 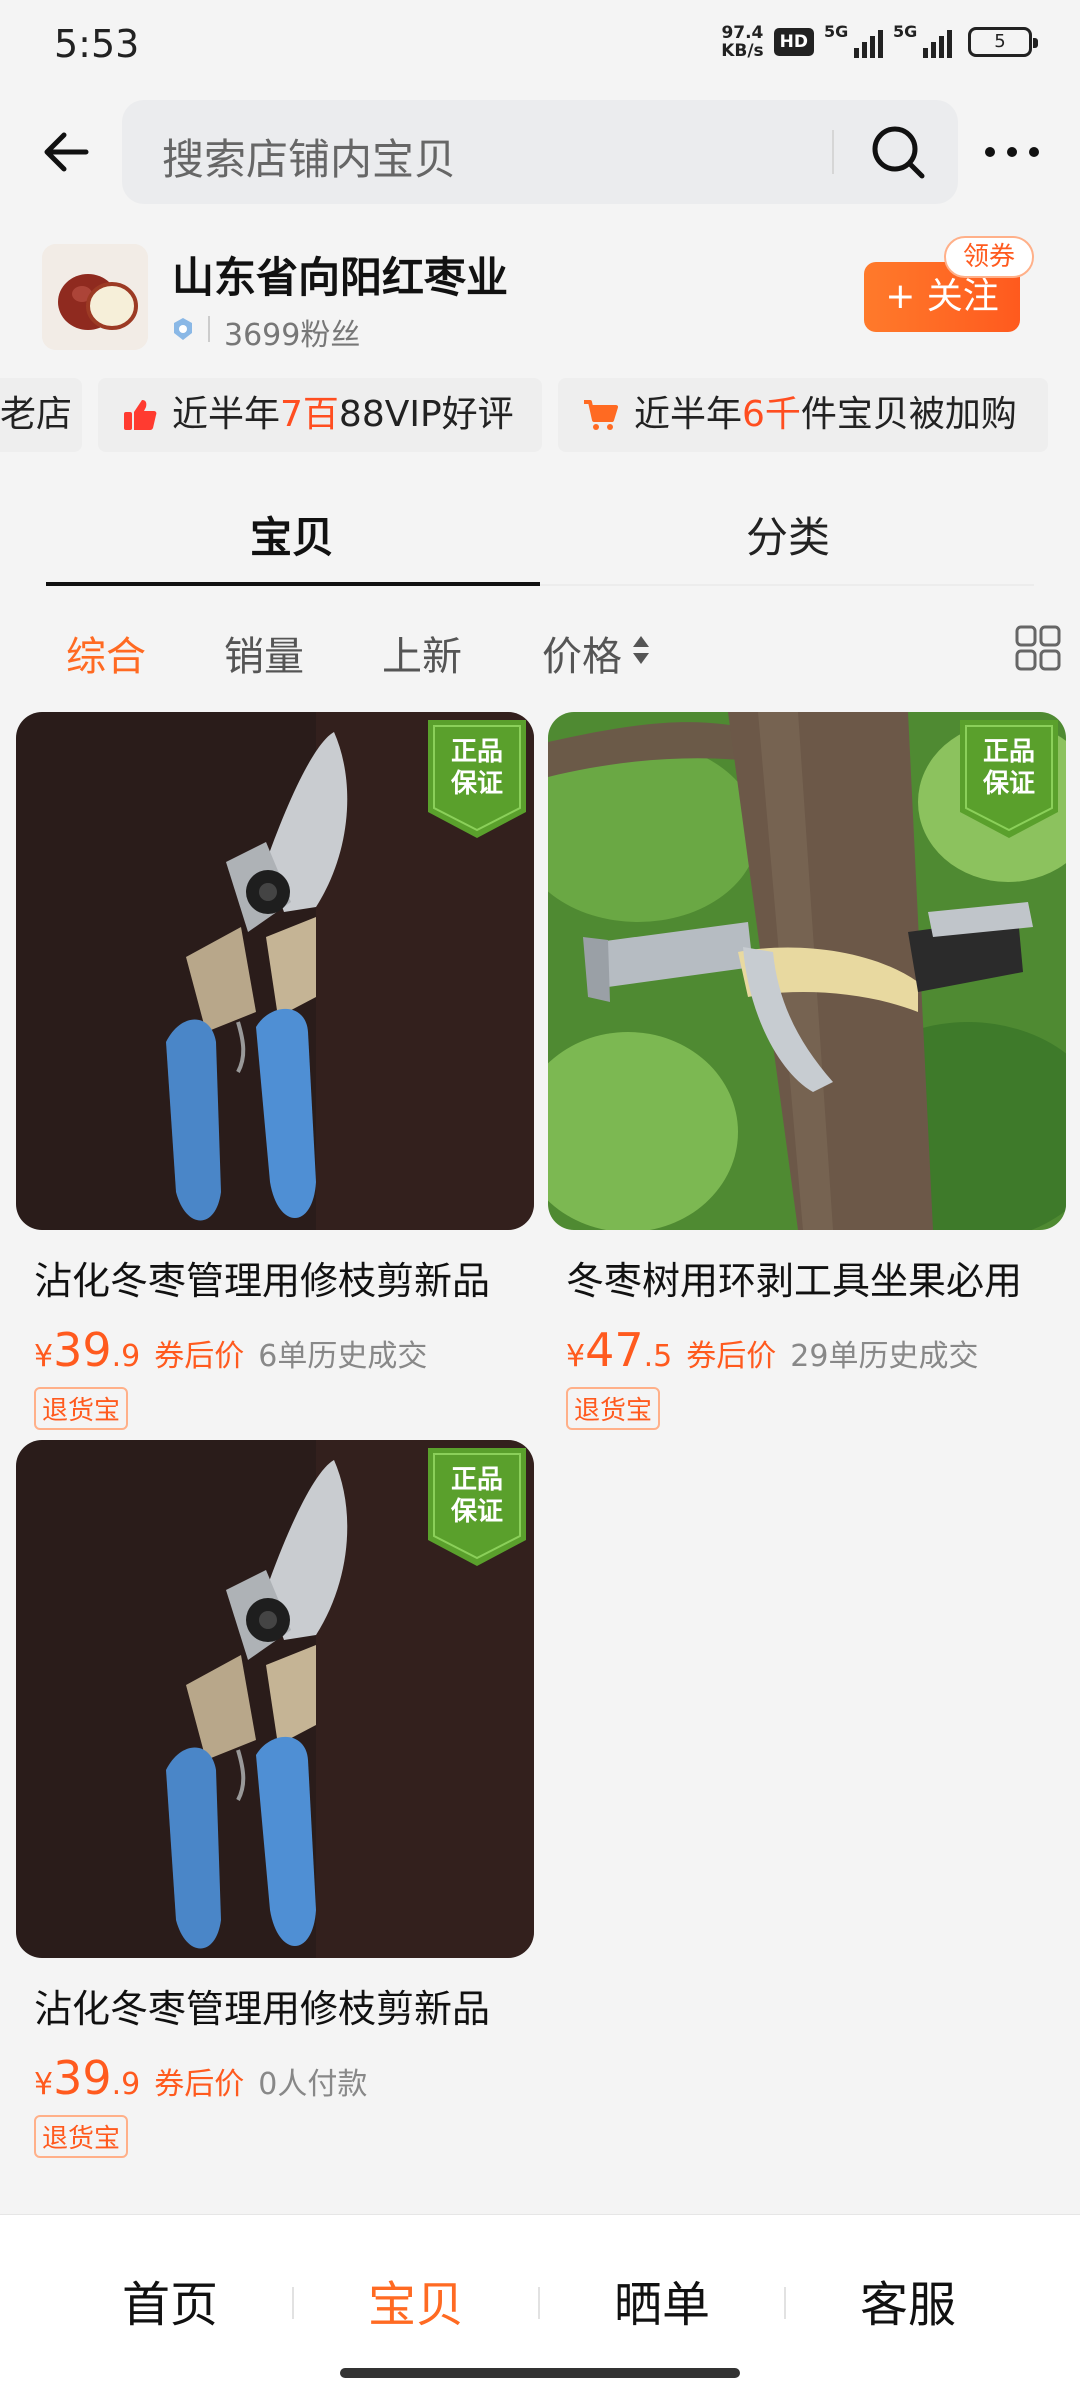 I want to click on sim2-network-label: 5G, so click(x=905, y=31).